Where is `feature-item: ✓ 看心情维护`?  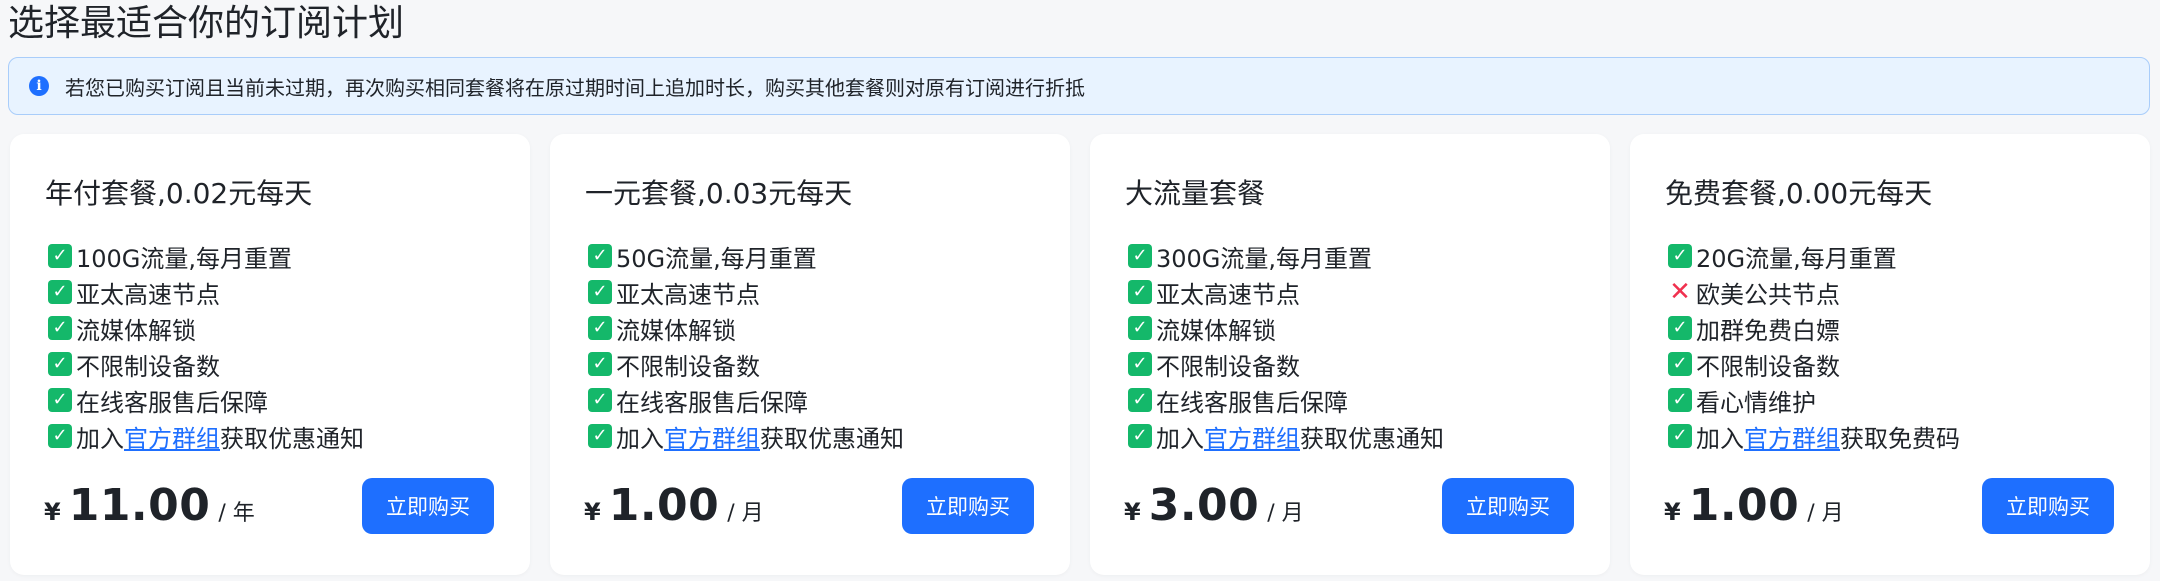
feature-item: ✓ 看心情维护 is located at coordinates (1814, 400).